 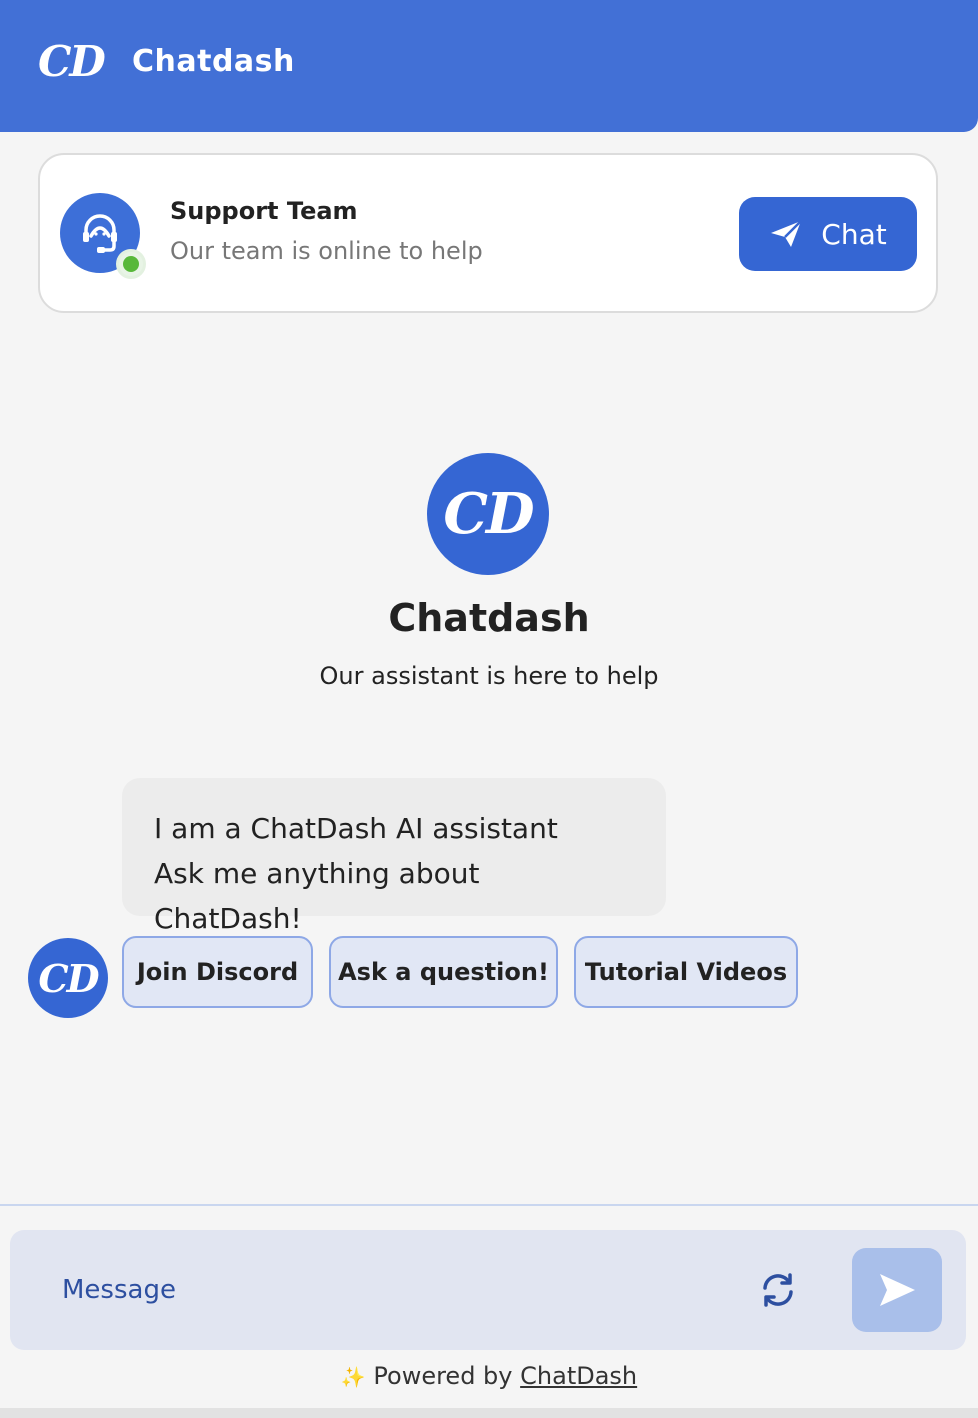 What do you see at coordinates (787, 233) in the screenshot?
I see `paper-plane-icon` at bounding box center [787, 233].